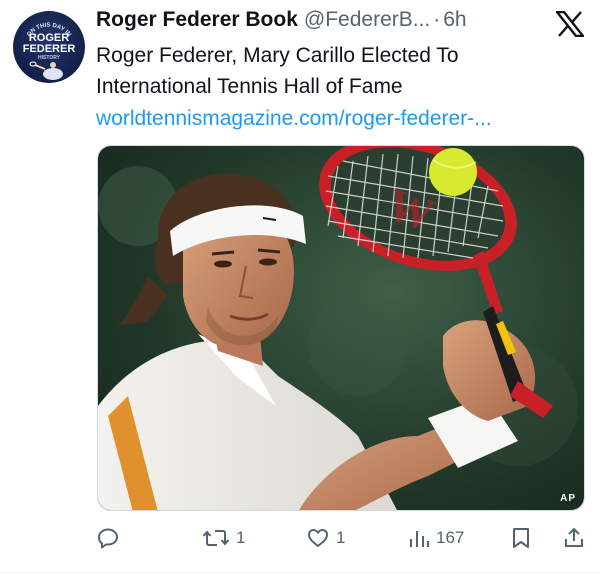 The width and height of the screenshot is (600, 579). Describe the element at coordinates (197, 20) in the screenshot. I see `author-name: Roger Federer Book` at that location.